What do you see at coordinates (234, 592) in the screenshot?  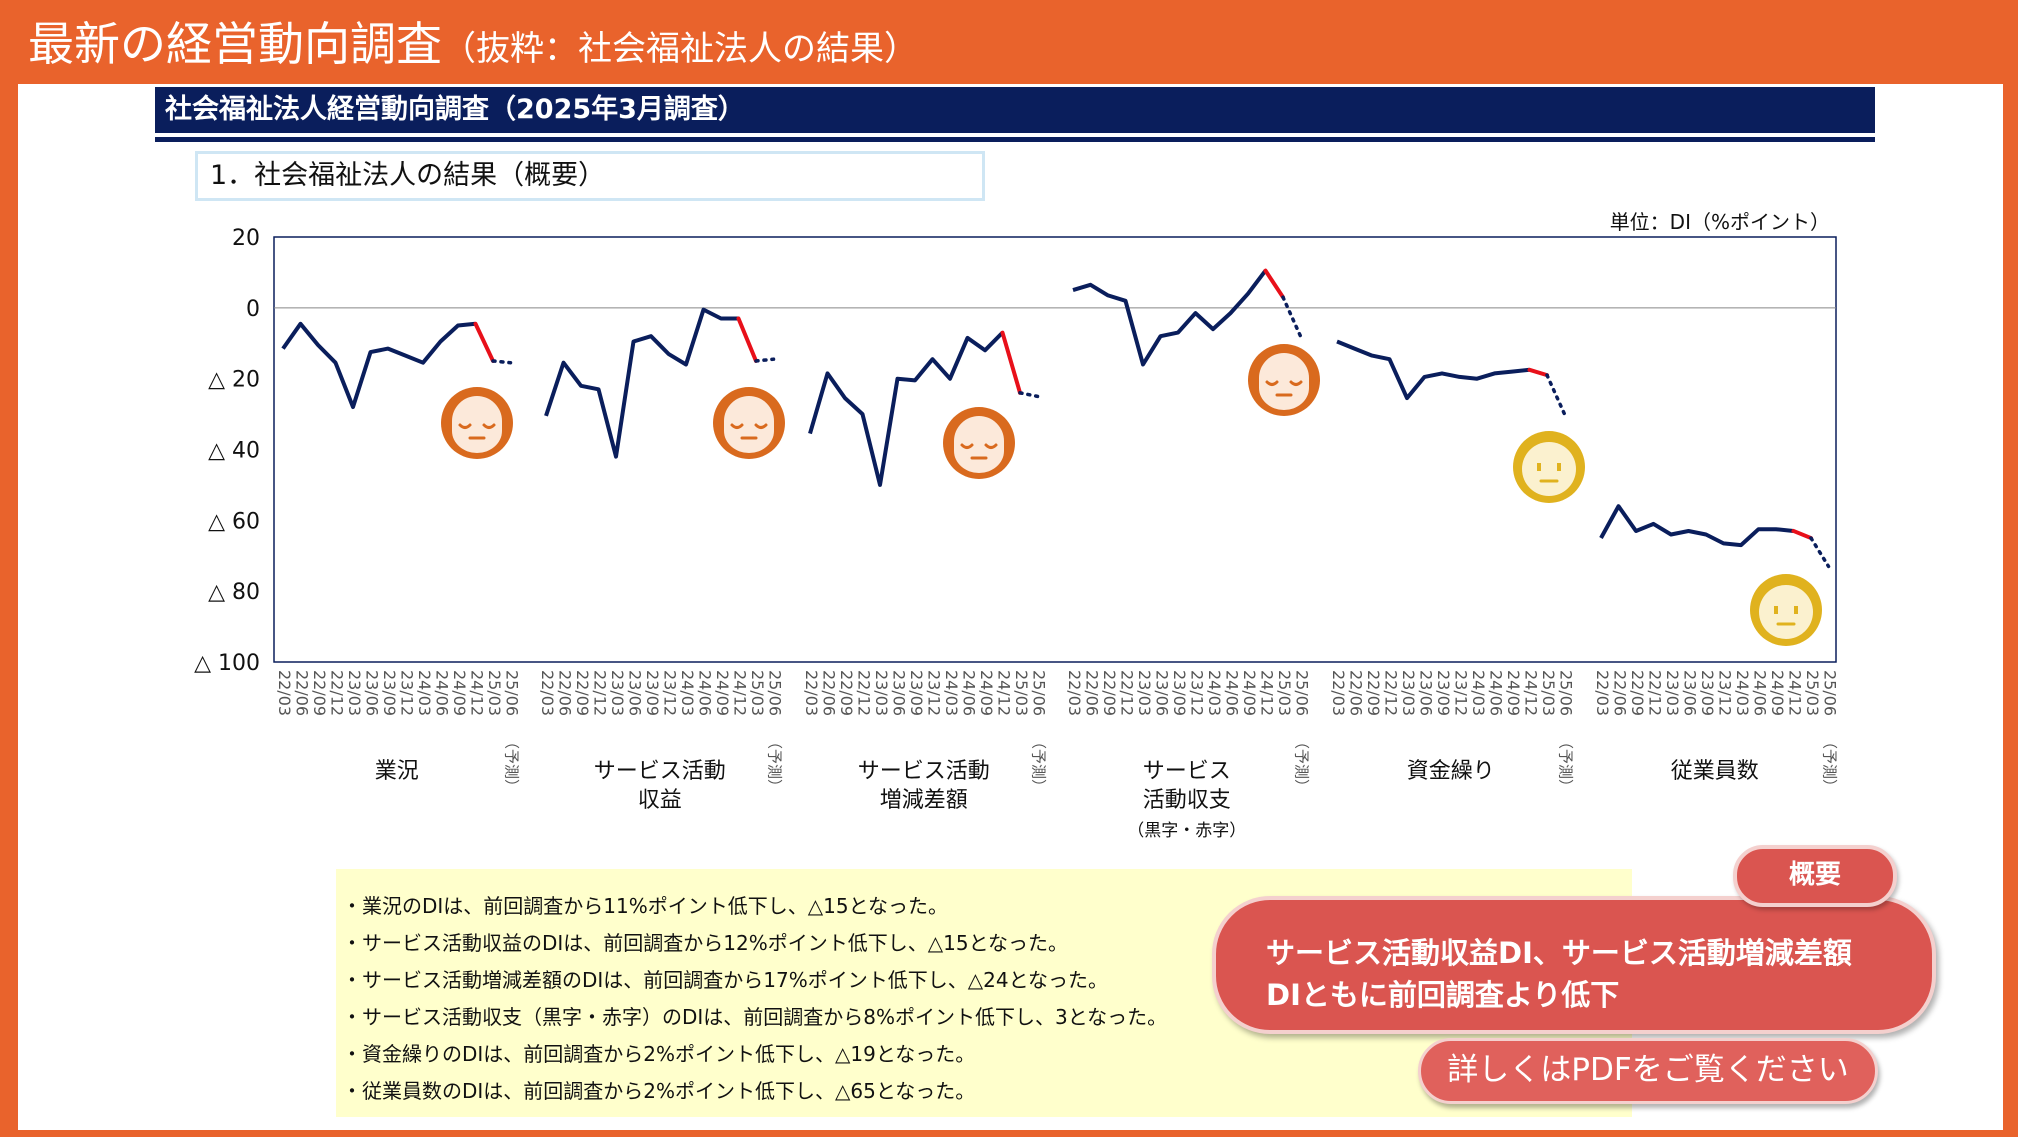 I see `y-tick-label: △ 80` at bounding box center [234, 592].